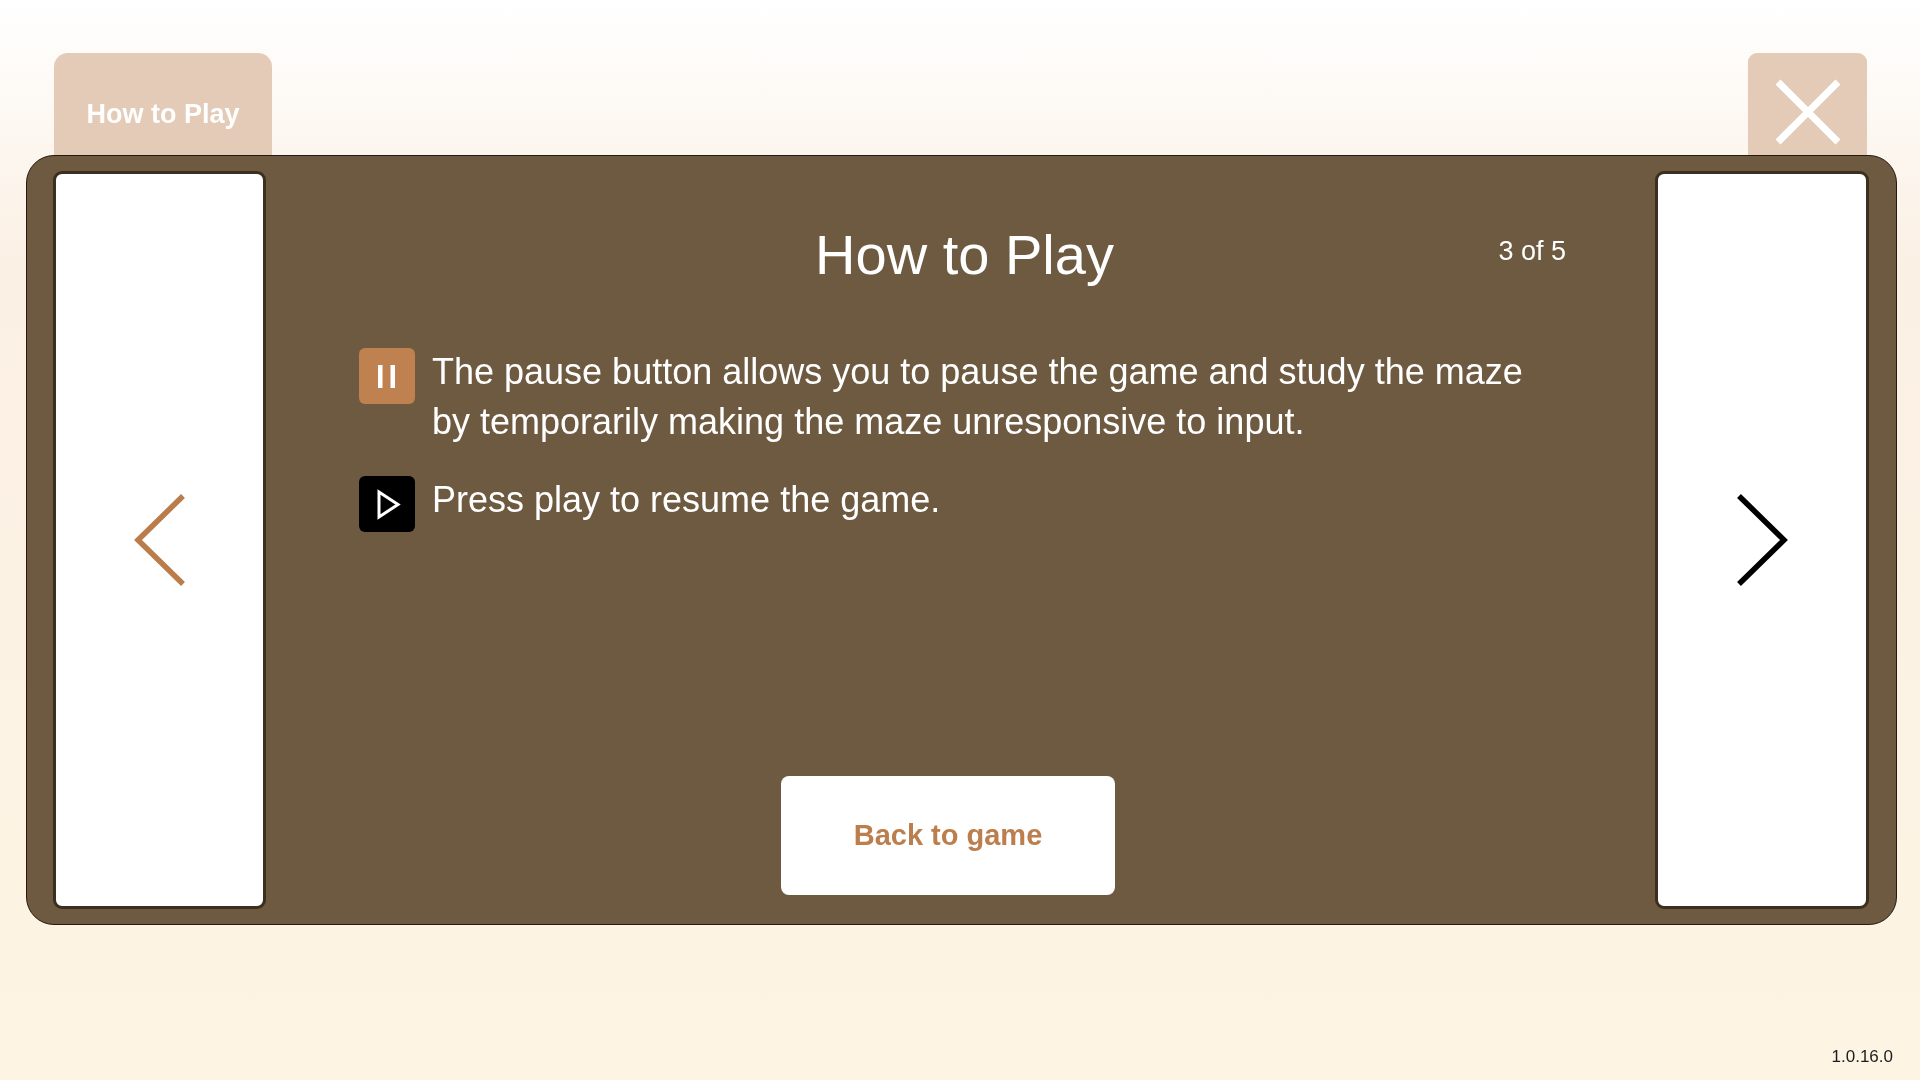 This screenshot has width=1920, height=1080. I want to click on back-to-game-button: Back to game, so click(948, 835).